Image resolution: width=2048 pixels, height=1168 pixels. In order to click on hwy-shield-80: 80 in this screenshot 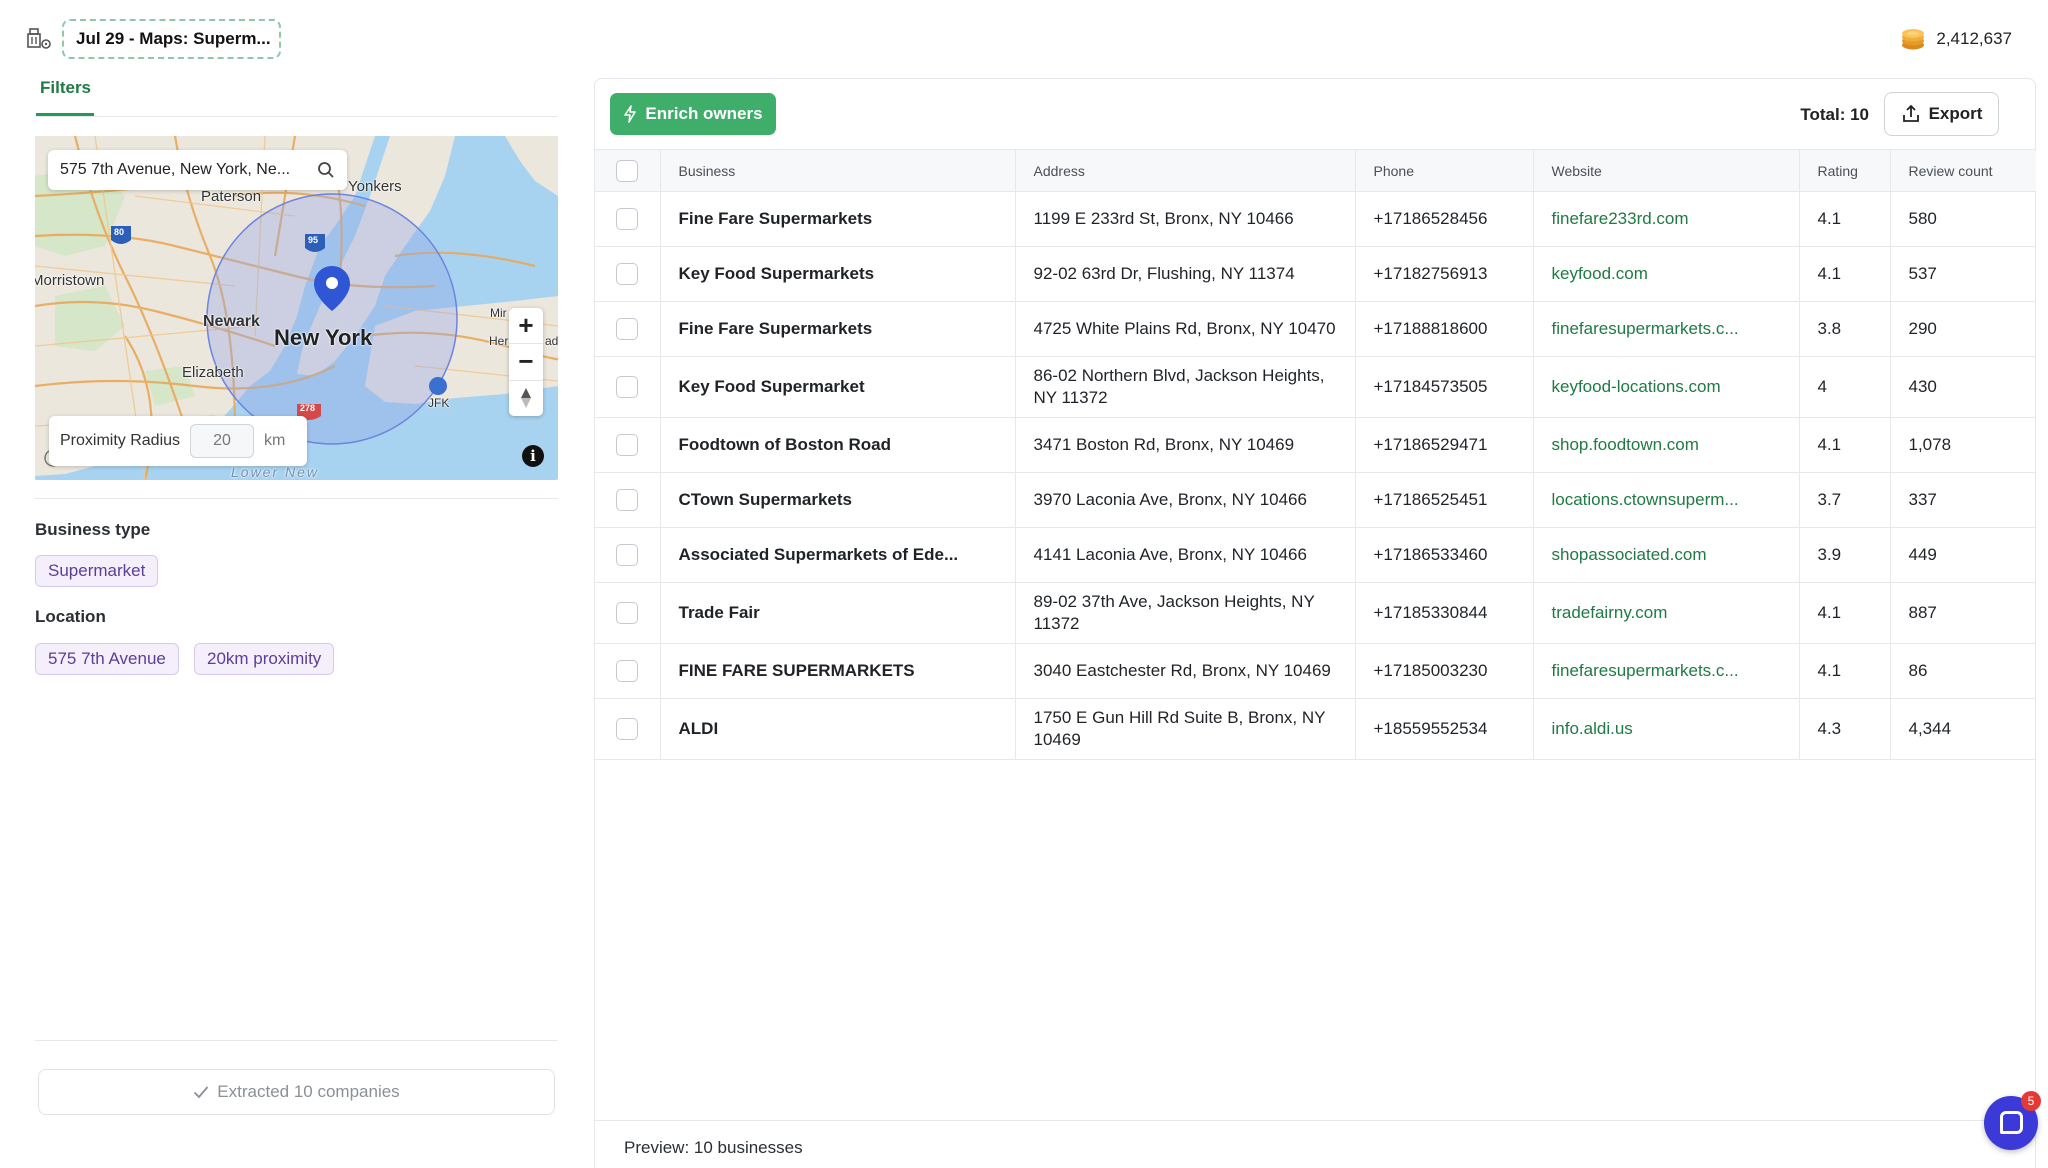, I will do `click(119, 232)`.